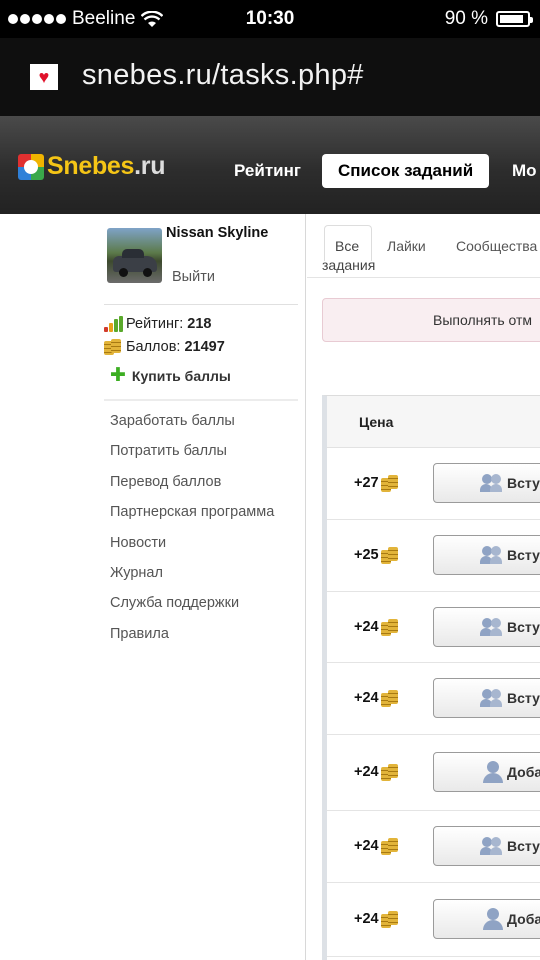 The height and width of the screenshot is (960, 540). I want to click on plus-icon: ✚, so click(118, 375).